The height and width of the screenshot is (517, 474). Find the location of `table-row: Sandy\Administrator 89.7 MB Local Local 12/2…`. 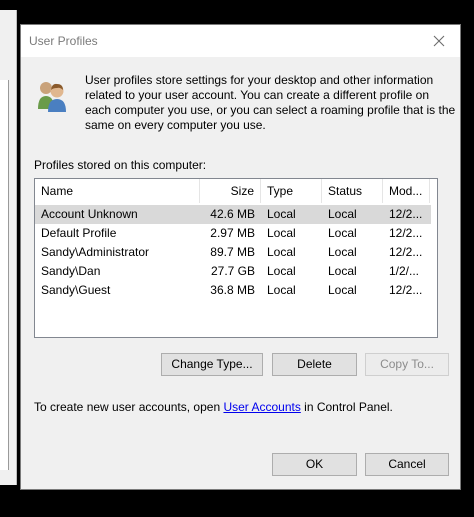

table-row: Sandy\Administrator 89.7 MB Local Local 12/2… is located at coordinates (233, 252).